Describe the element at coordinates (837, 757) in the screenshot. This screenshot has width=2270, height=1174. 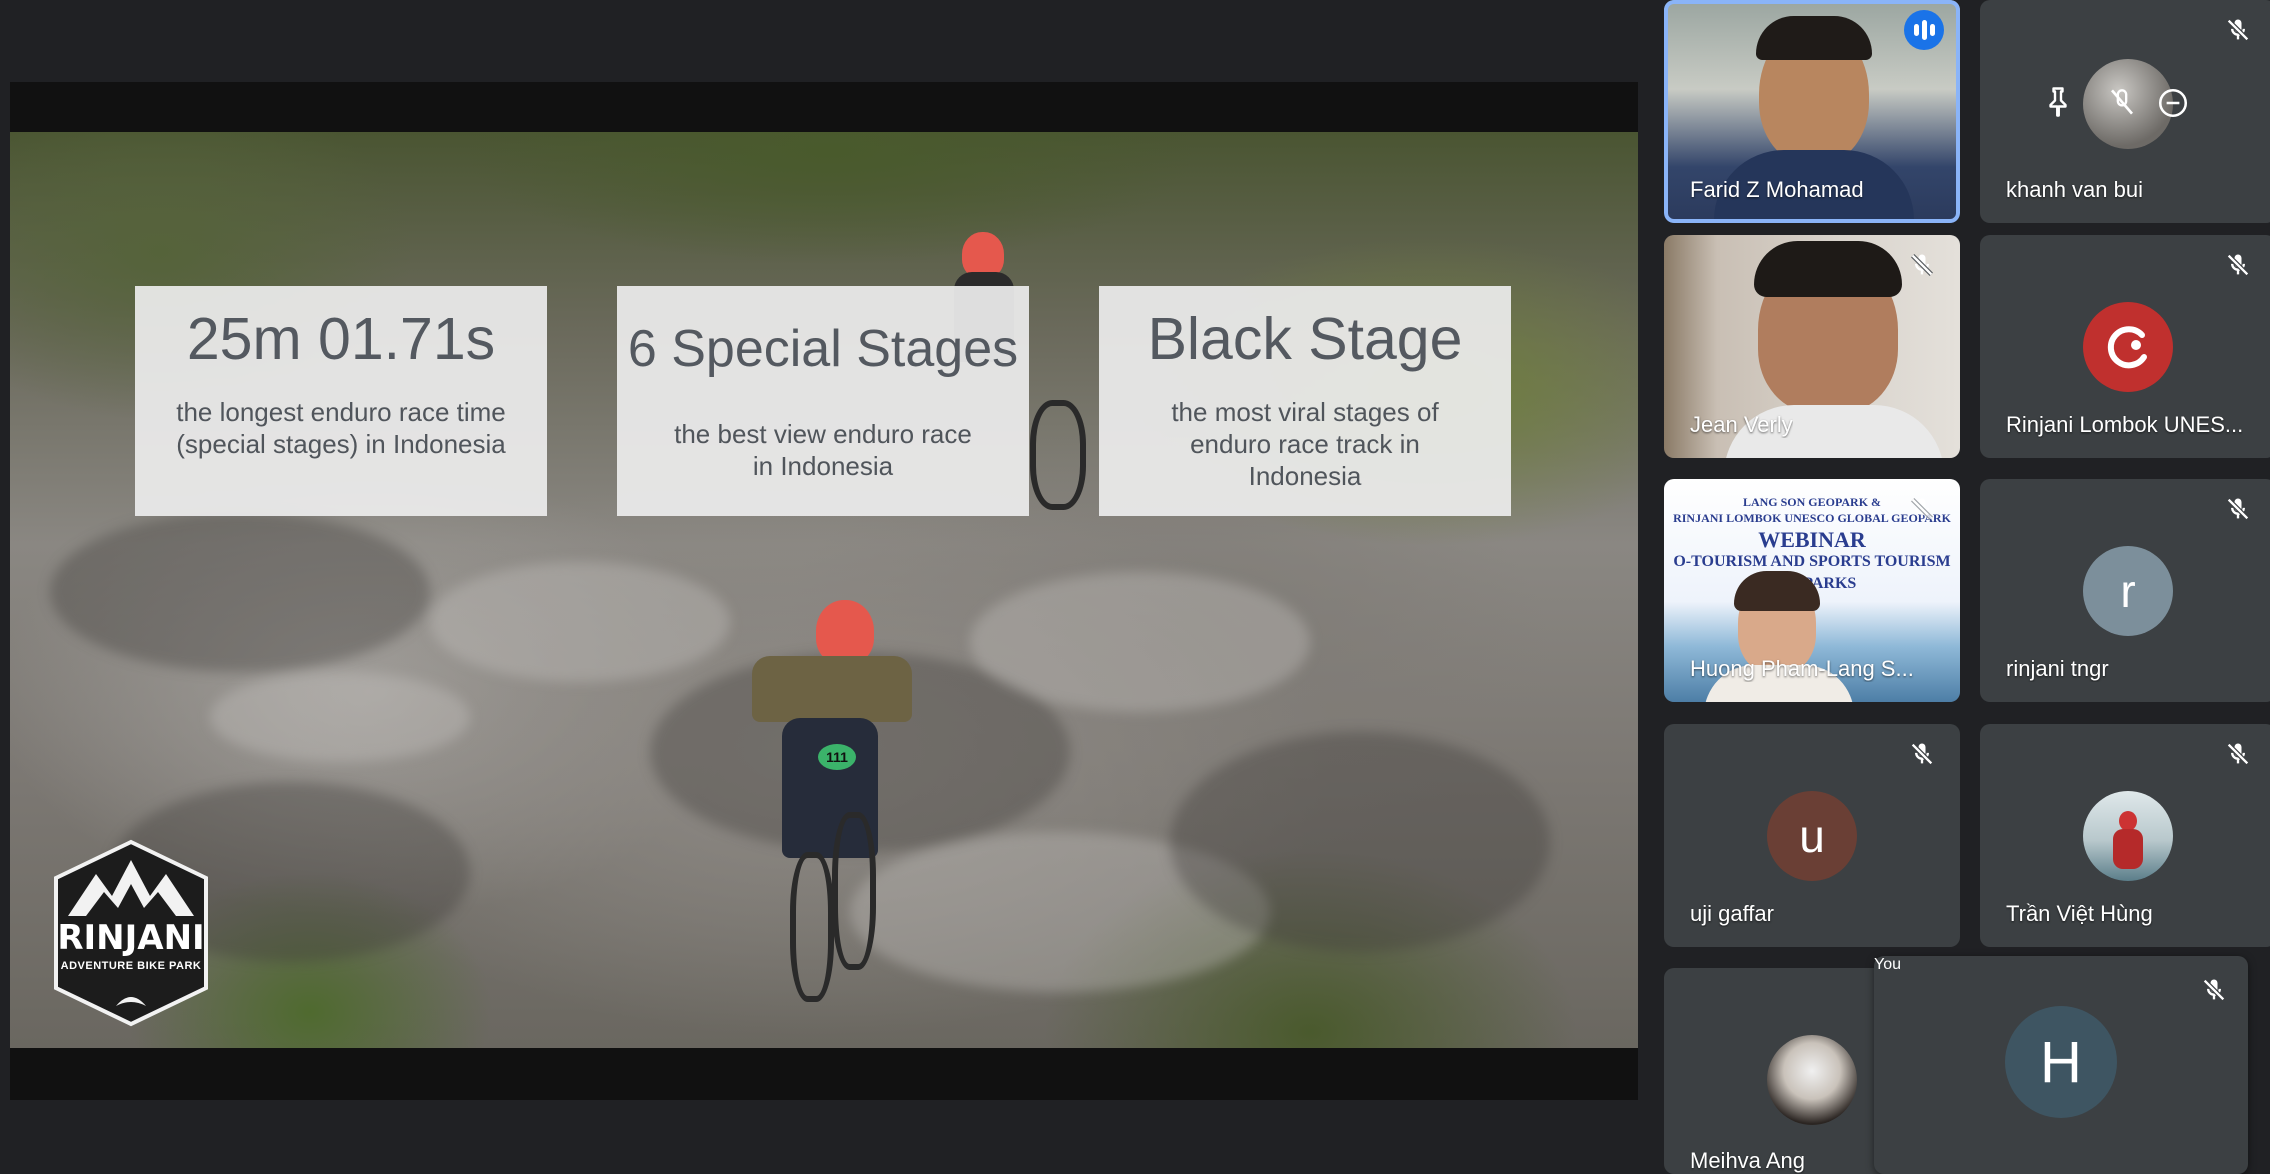
I see `bib-number: 111` at that location.